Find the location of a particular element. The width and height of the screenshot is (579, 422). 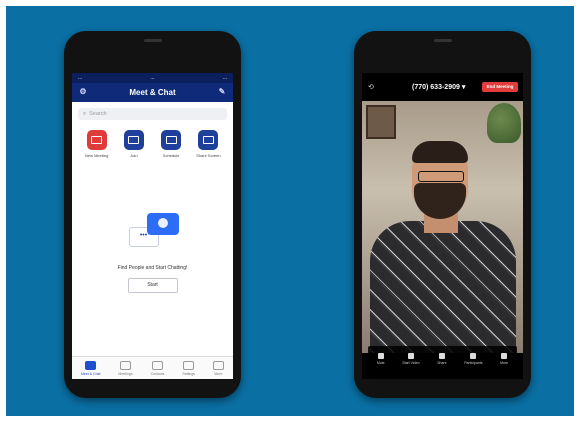

switch-camera-icon: ⟲ is located at coordinates (371, 87).